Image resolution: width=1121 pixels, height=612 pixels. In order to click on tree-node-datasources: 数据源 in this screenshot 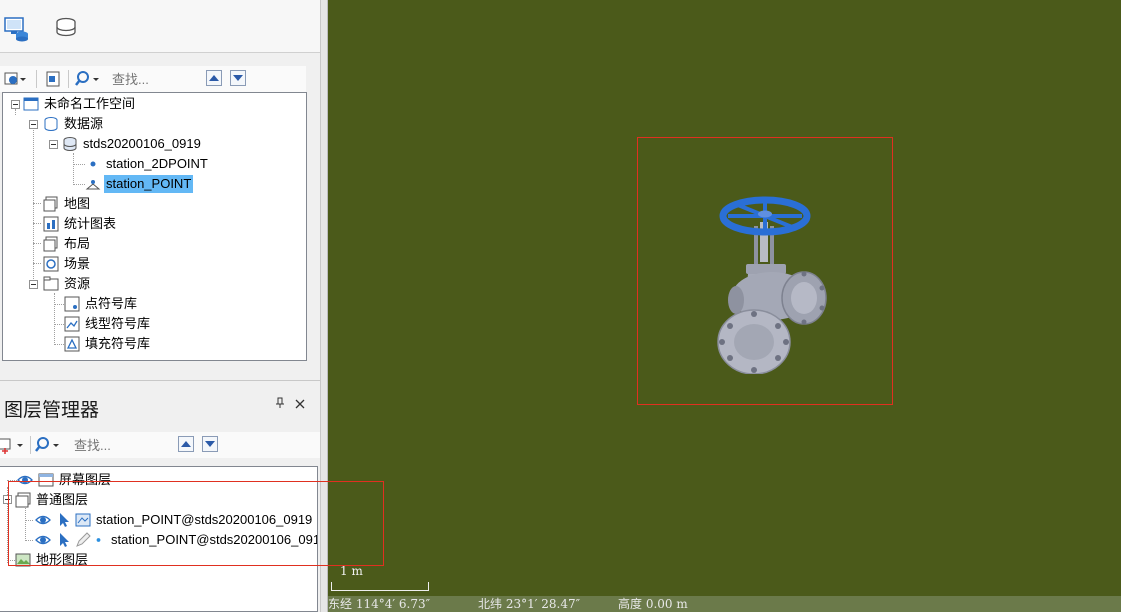, I will do `click(74, 124)`.